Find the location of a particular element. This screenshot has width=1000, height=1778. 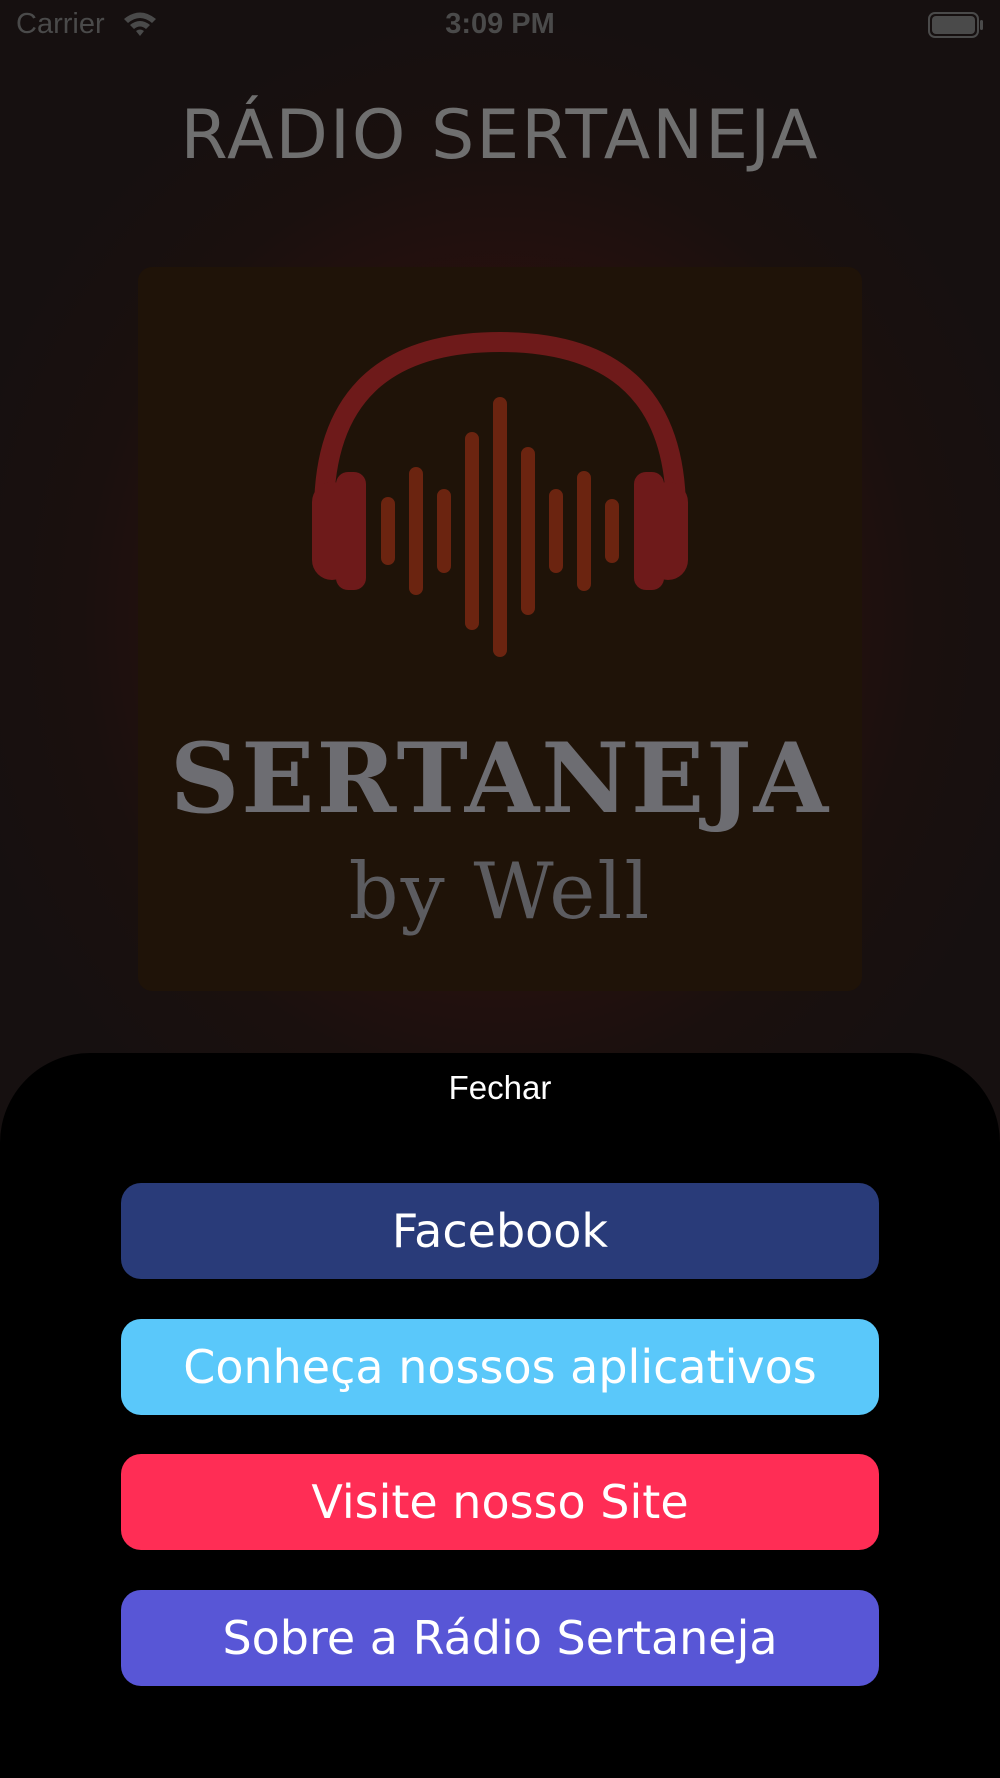

logo-byline: by Well is located at coordinates (500, 892).